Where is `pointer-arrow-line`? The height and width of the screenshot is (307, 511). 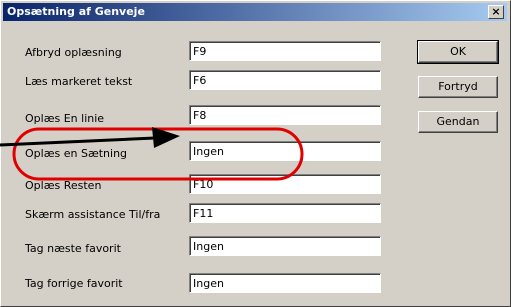 pointer-arrow-line is located at coordinates (78, 141).